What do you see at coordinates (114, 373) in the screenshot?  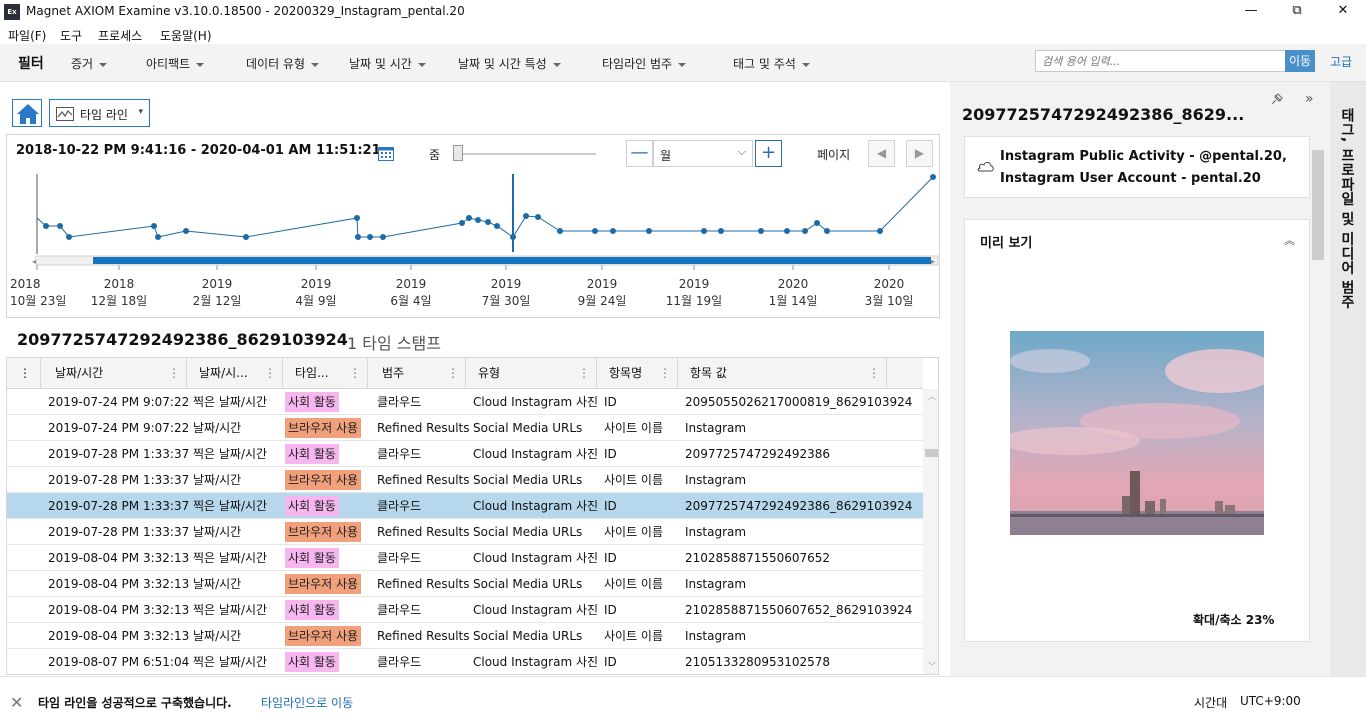 I see `column-header-datetime: 날짜/시간 ⋮` at bounding box center [114, 373].